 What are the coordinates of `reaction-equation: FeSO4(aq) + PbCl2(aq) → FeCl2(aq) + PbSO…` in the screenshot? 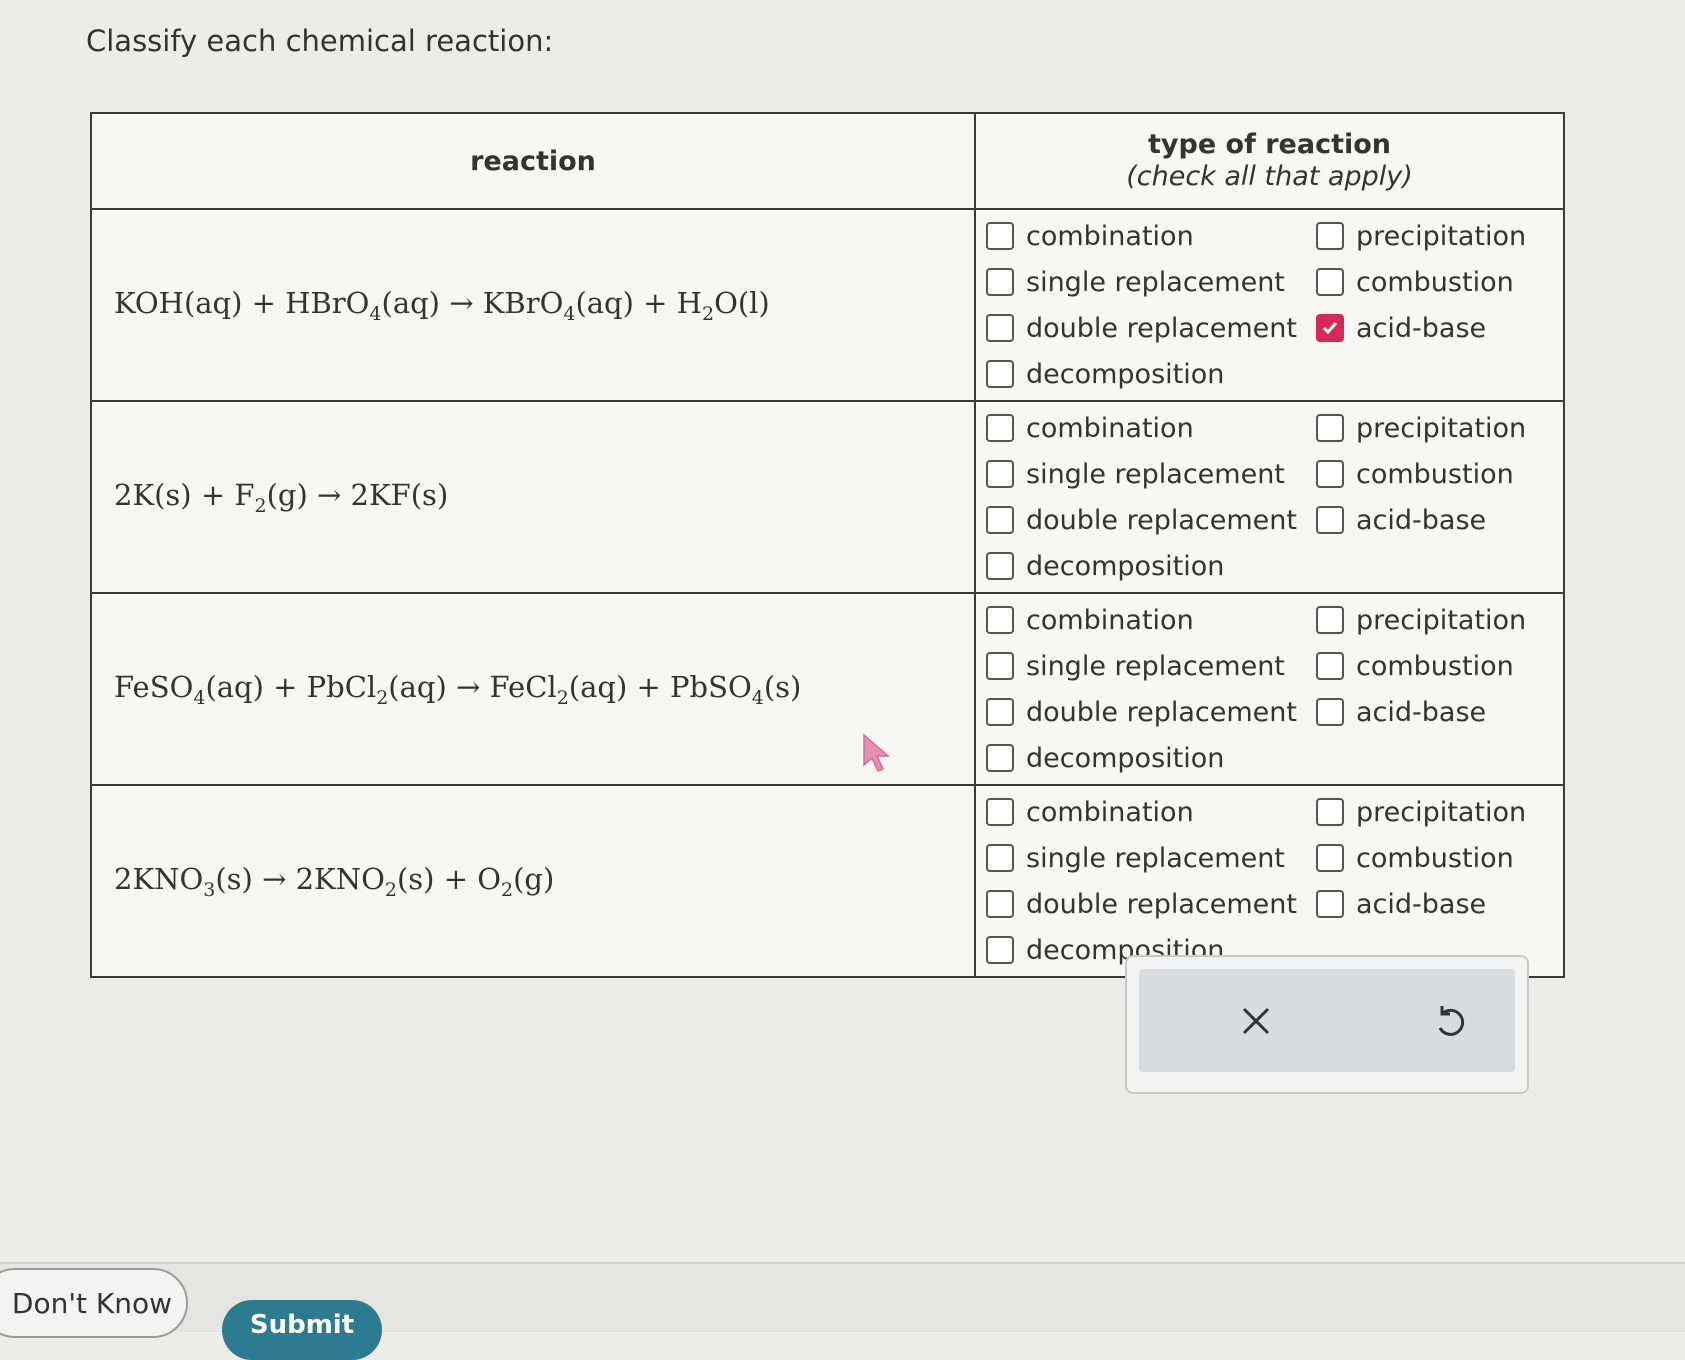 It's located at (533, 689).